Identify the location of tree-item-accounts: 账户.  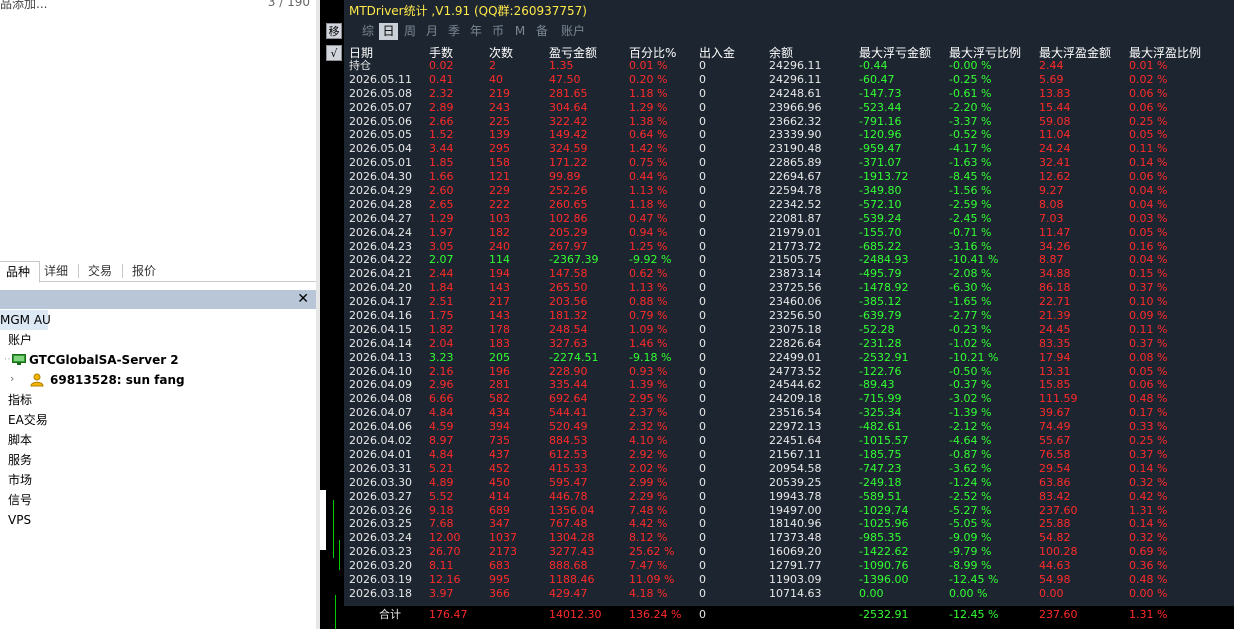
(20, 340).